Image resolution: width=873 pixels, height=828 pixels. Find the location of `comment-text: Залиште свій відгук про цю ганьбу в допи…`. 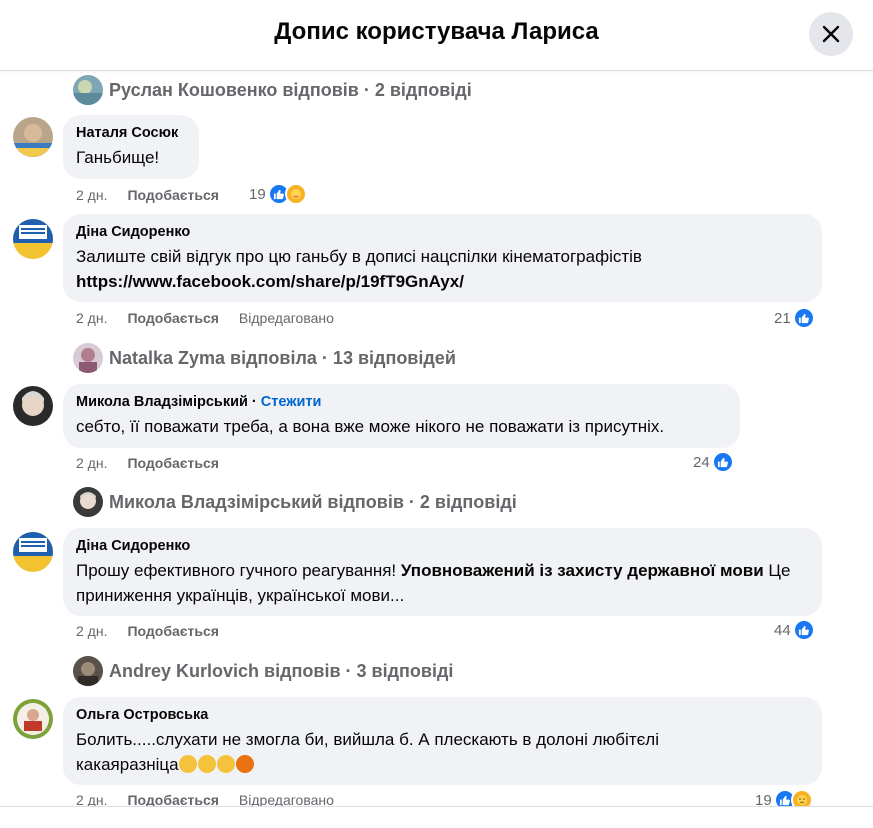

comment-text: Залиште свій відгук про цю ганьбу в допи… is located at coordinates (359, 256).